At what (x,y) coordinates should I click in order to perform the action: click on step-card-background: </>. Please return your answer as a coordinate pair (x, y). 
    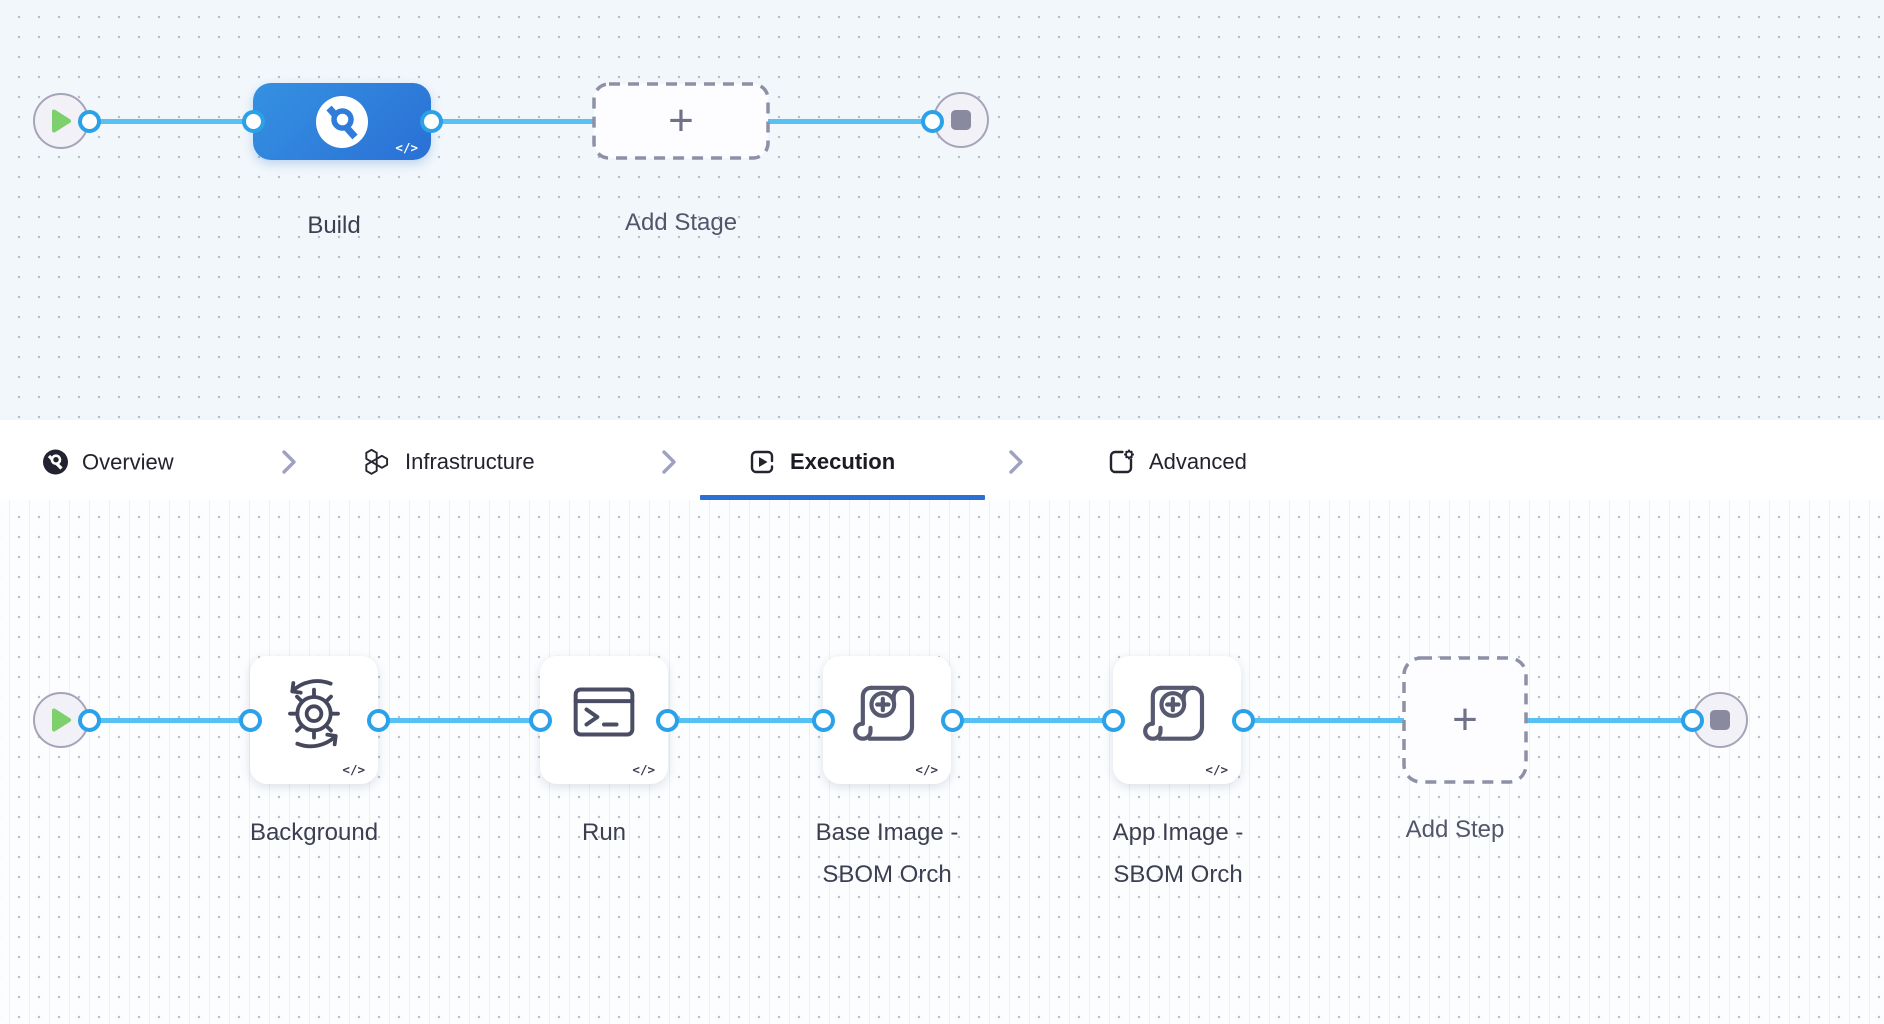
    Looking at the image, I should click on (314, 720).